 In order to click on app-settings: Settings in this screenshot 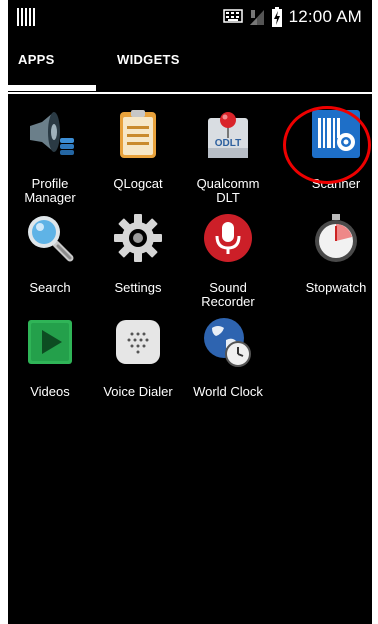, I will do `click(138, 253)`.